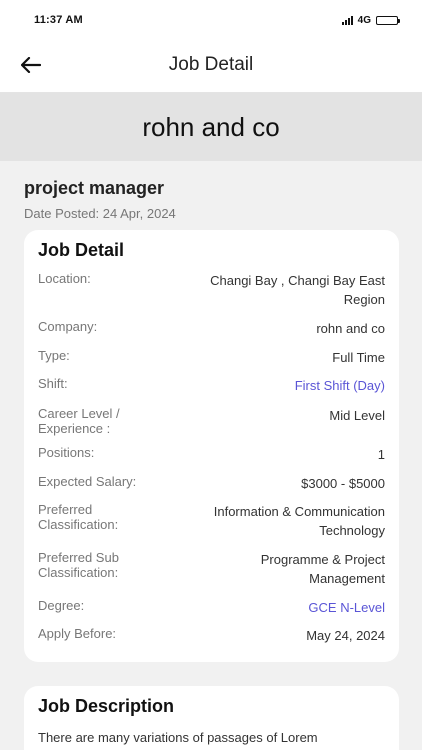 The height and width of the screenshot is (750, 422). I want to click on detail-label: Career Level / Experience :, so click(79, 421).